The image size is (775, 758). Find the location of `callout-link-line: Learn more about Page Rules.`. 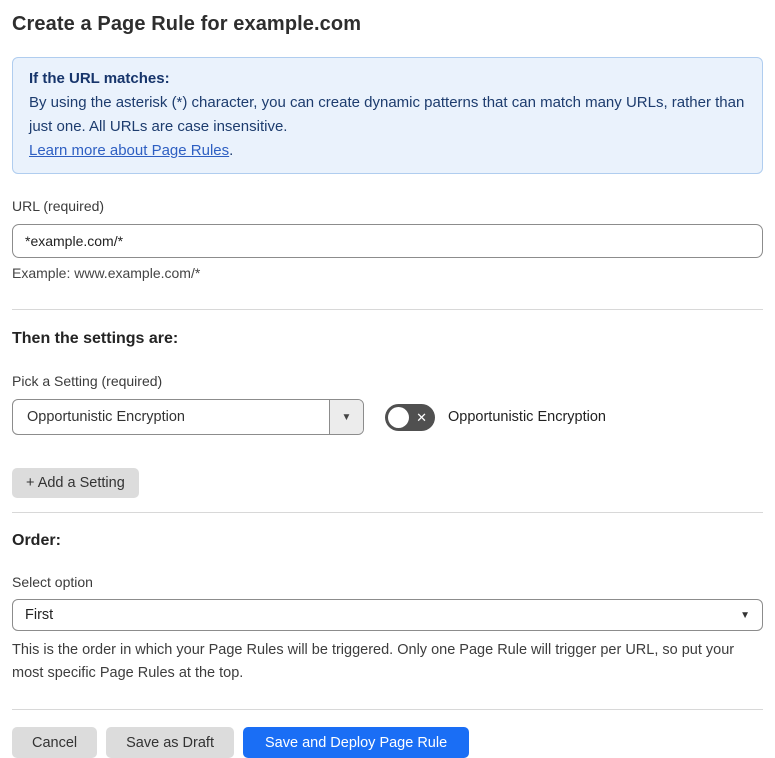

callout-link-line: Learn more about Page Rules. is located at coordinates (387, 151).